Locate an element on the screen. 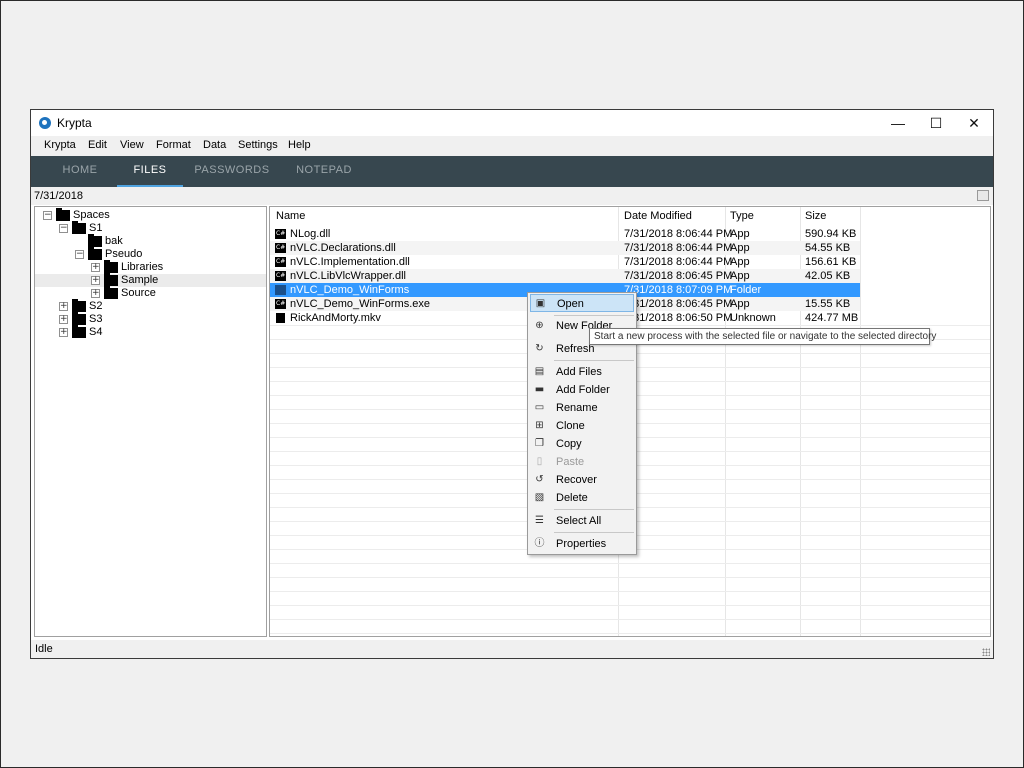 This screenshot has width=1024, height=768. menu-item-recover: ↺ Recover is located at coordinates (582, 480).